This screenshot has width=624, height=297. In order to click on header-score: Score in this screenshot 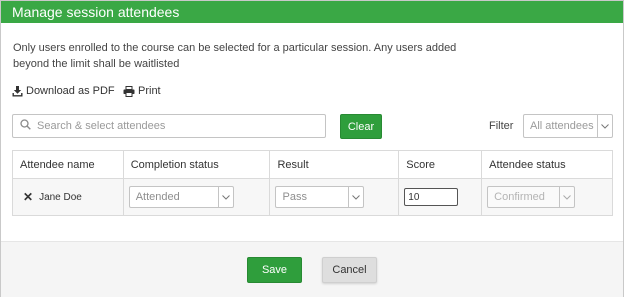, I will do `click(440, 164)`.